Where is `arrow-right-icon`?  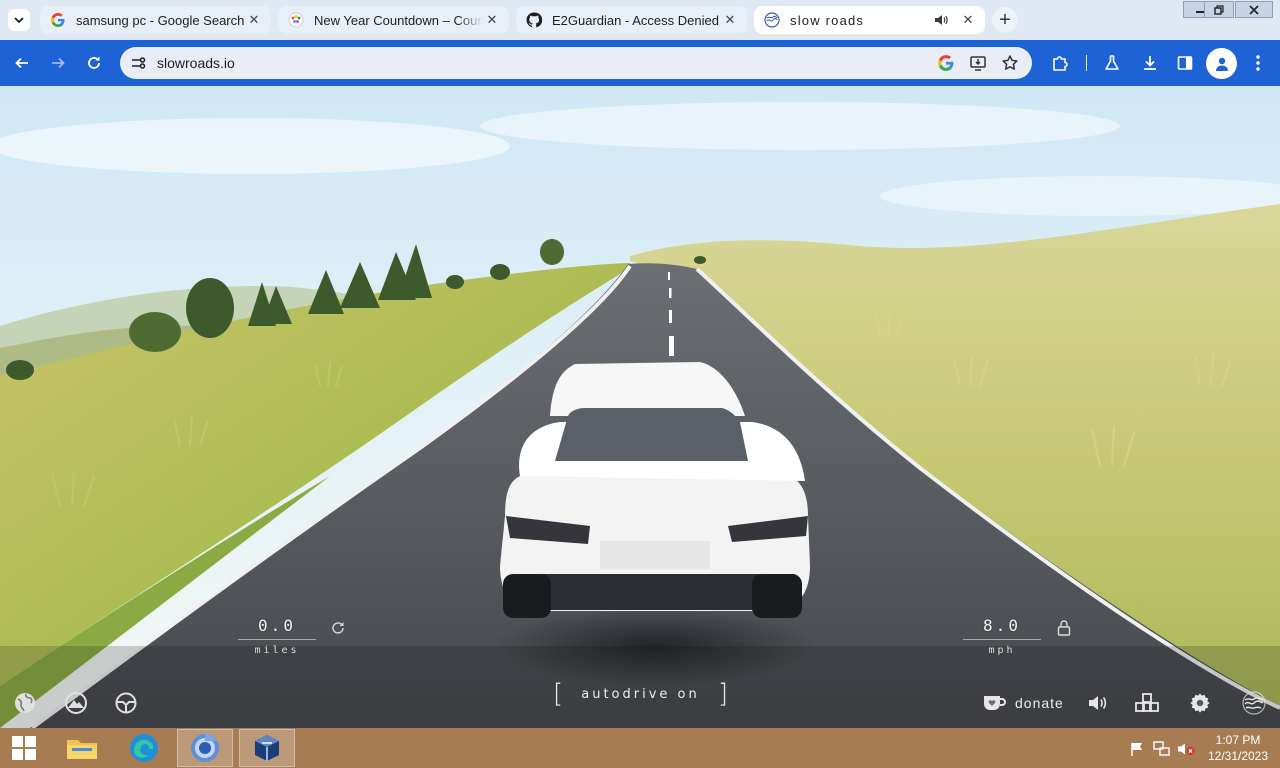 arrow-right-icon is located at coordinates (58, 63).